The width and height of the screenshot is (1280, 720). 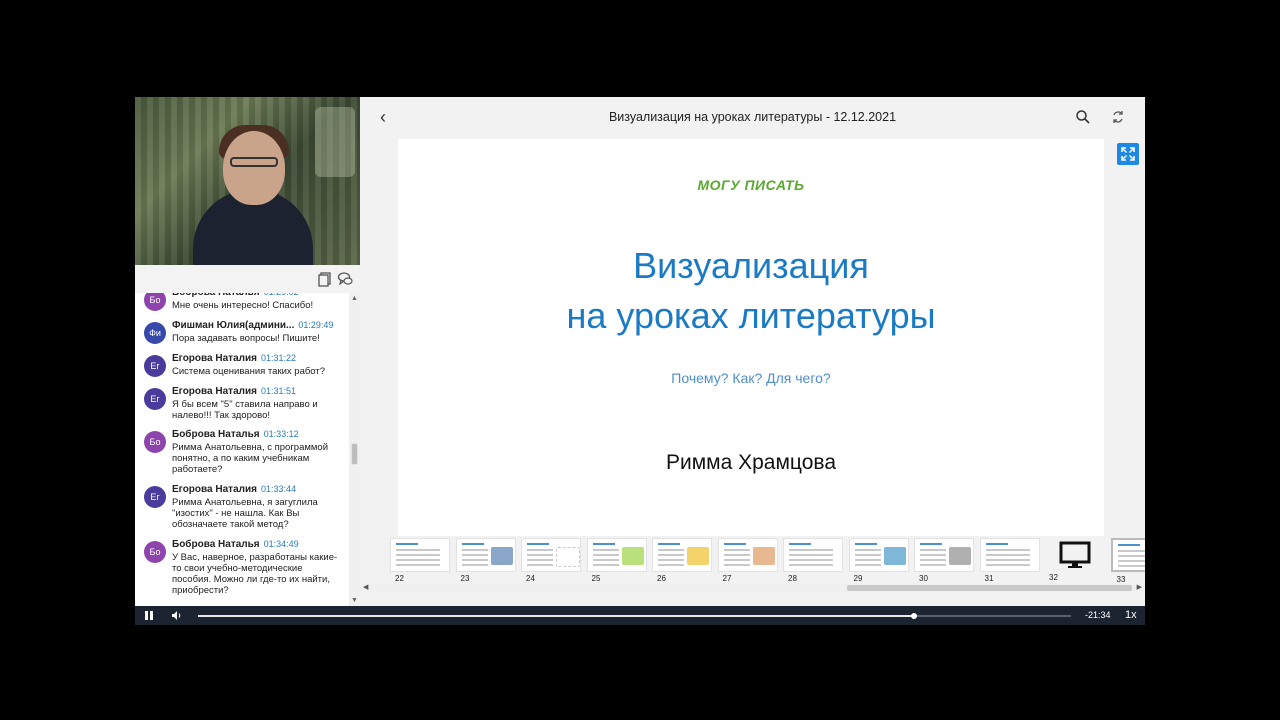 What do you see at coordinates (923, 578) in the screenshot?
I see `thumbnail-number: 30` at bounding box center [923, 578].